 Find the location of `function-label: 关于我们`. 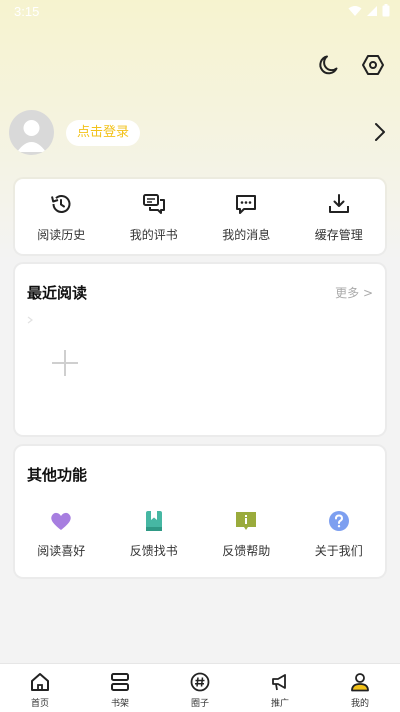

function-label: 关于我们 is located at coordinates (338, 551).